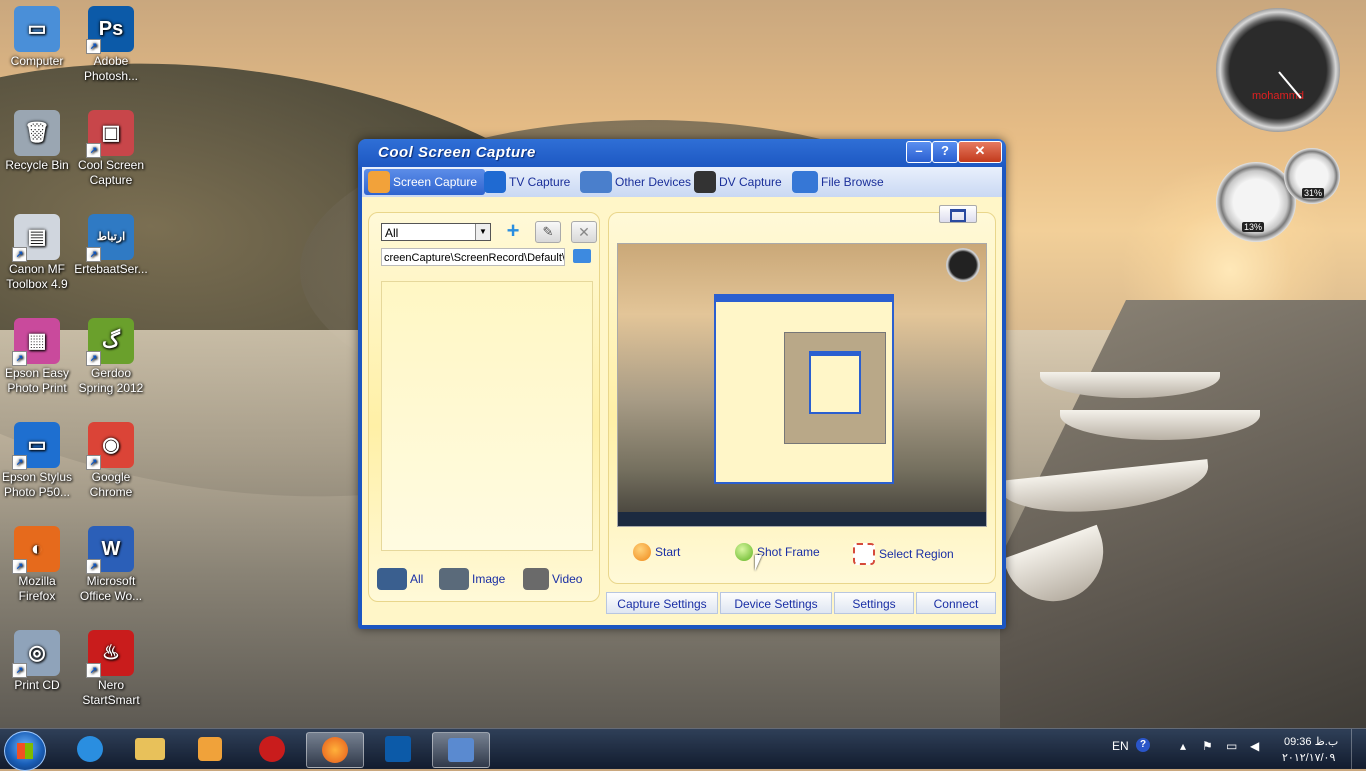 The height and width of the screenshot is (771, 1366). Describe the element at coordinates (513, 231) in the screenshot. I see `add-icon: +` at that location.